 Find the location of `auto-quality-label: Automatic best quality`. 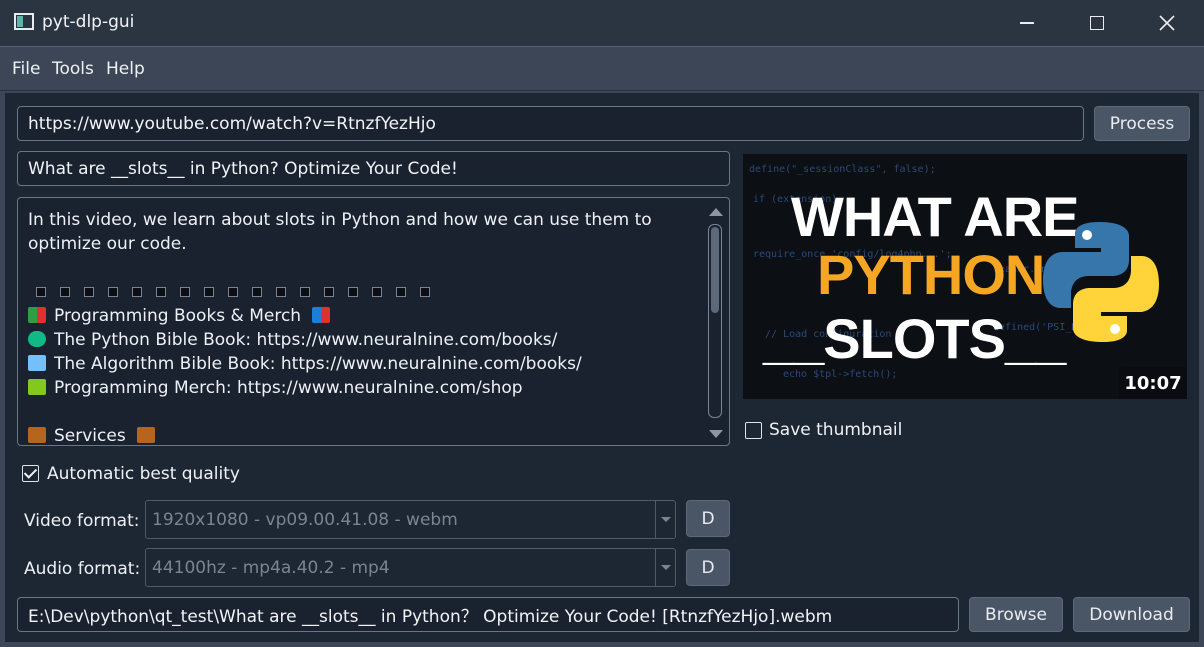

auto-quality-label: Automatic best quality is located at coordinates (143, 474).